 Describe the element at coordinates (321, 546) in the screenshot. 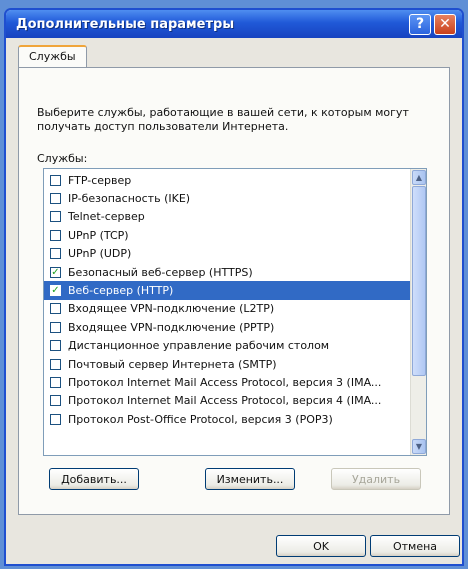

I see `ok-button: OK` at that location.